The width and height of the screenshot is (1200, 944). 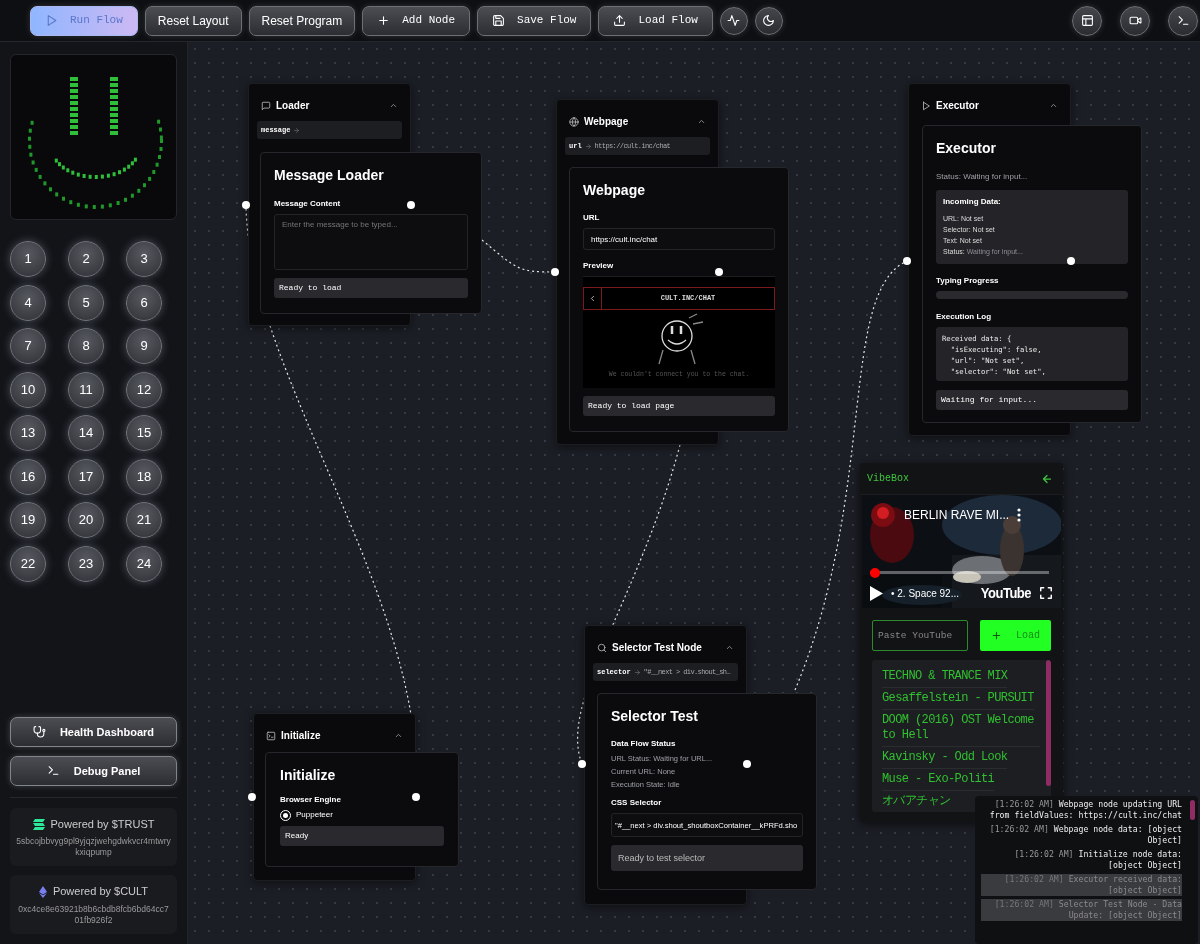 I want to click on node-header: Loader, so click(x=293, y=106).